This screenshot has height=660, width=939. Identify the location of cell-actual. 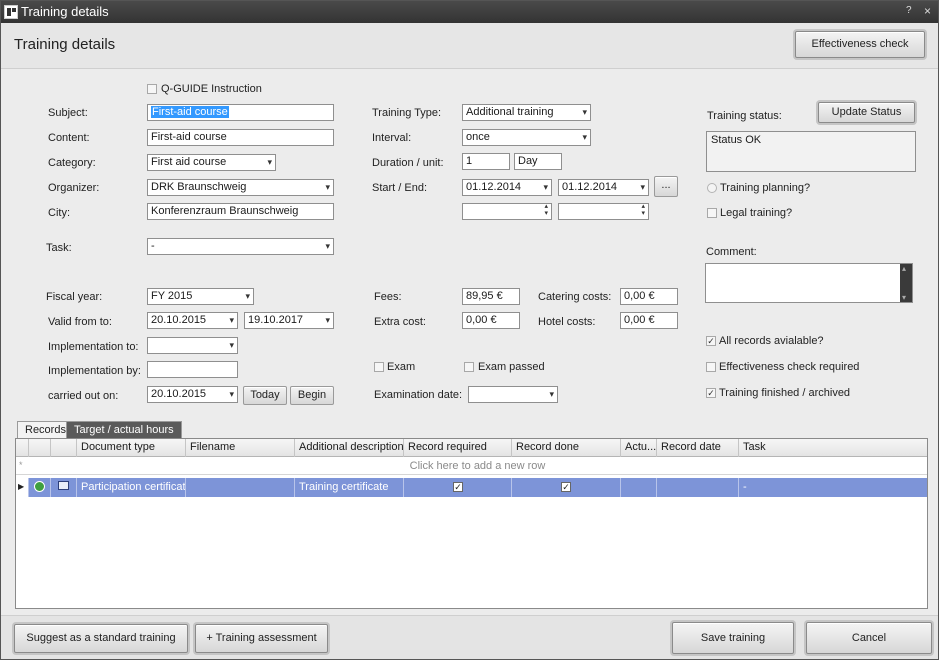
(639, 487).